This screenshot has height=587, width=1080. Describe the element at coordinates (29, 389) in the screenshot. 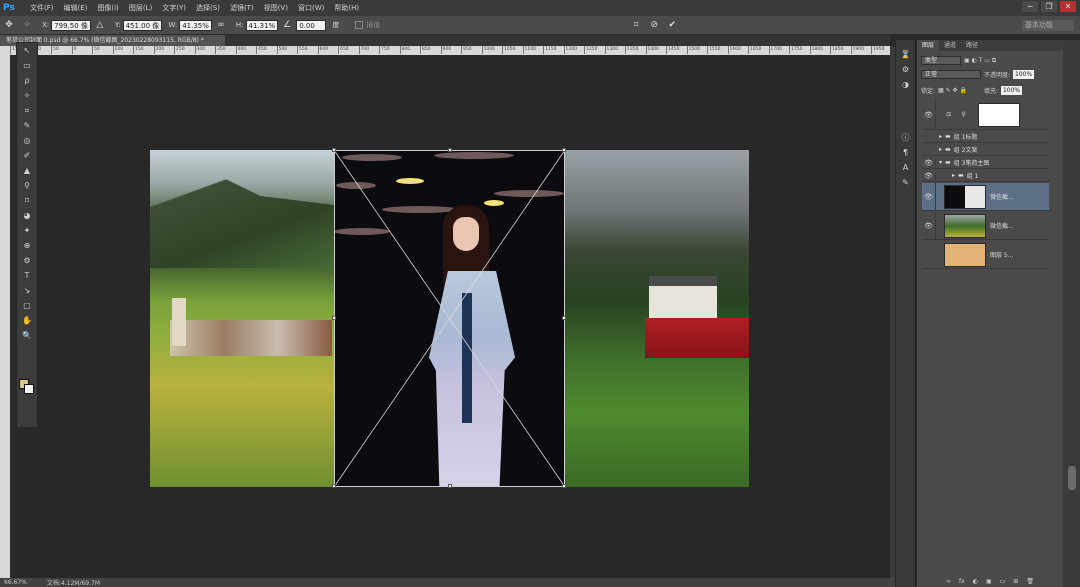

I see `background-color-swatch` at that location.